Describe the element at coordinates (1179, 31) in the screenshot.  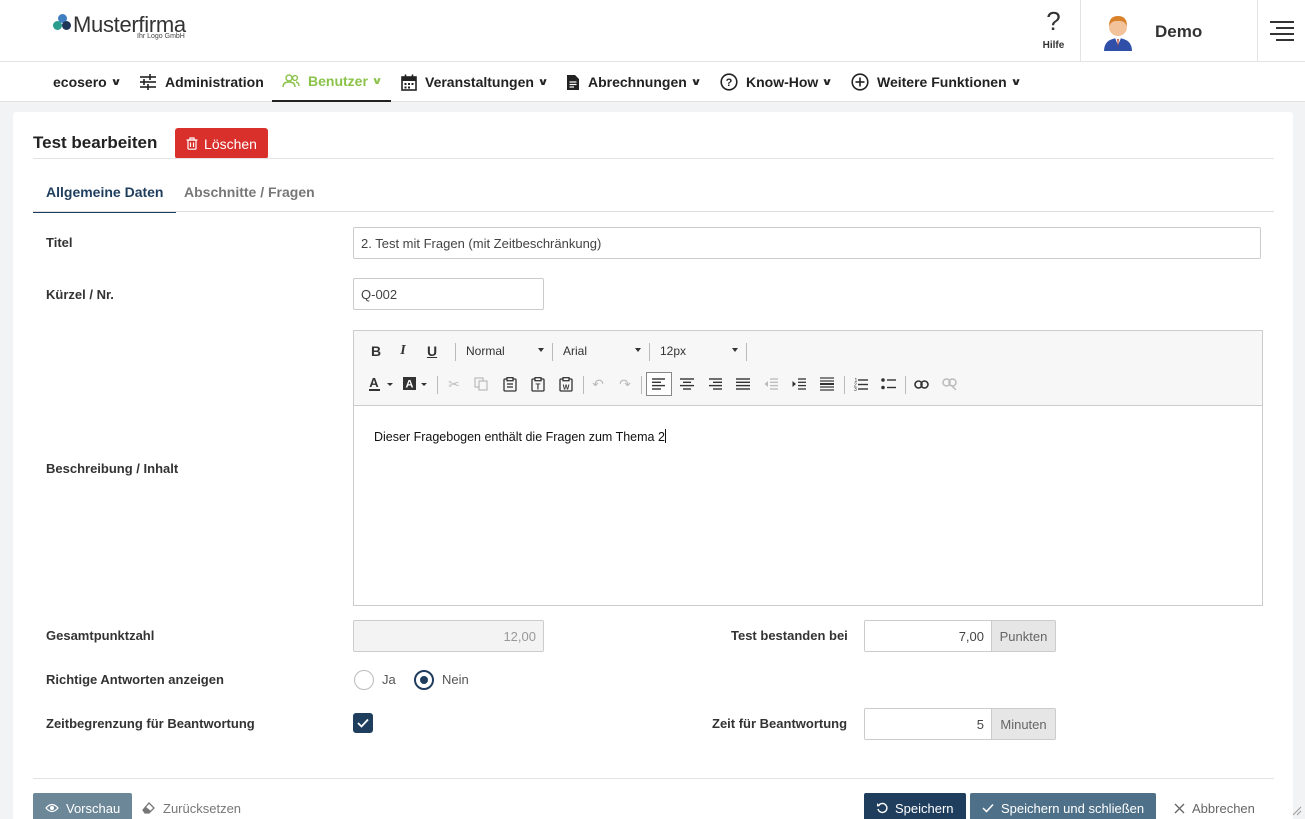
I see `user-name: Demo` at that location.